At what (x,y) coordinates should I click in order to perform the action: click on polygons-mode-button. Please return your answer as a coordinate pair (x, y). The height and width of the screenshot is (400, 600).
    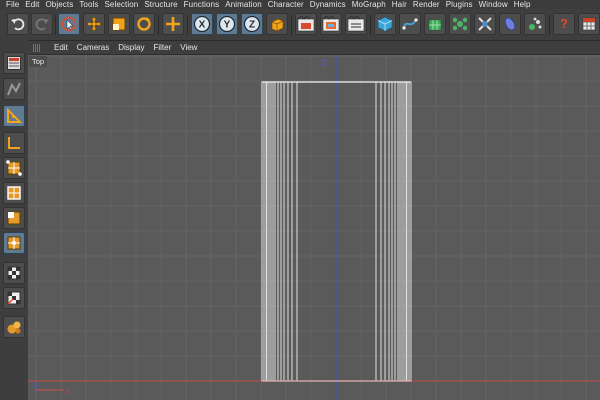
    Looking at the image, I should click on (14, 218).